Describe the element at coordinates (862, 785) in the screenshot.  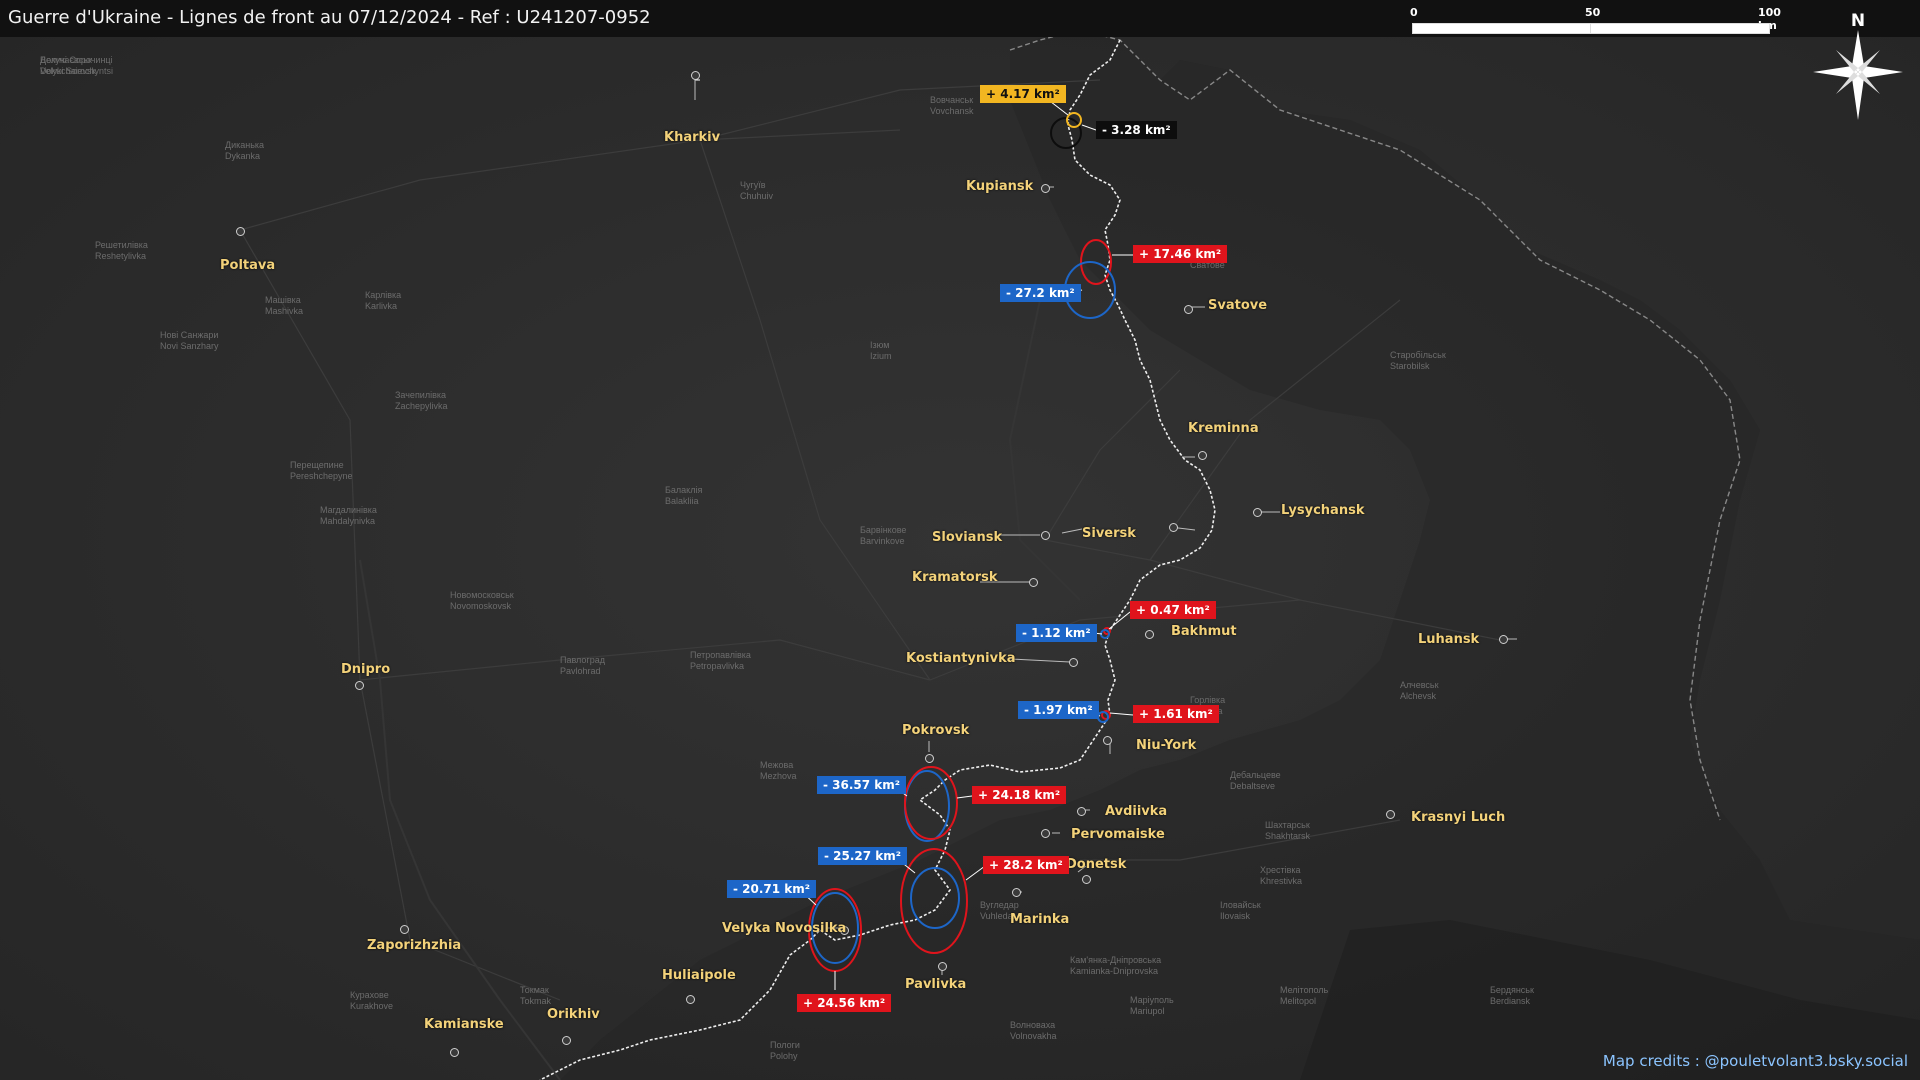
I see `change-label-pokrovsk-loss: - 36.57 km²` at that location.